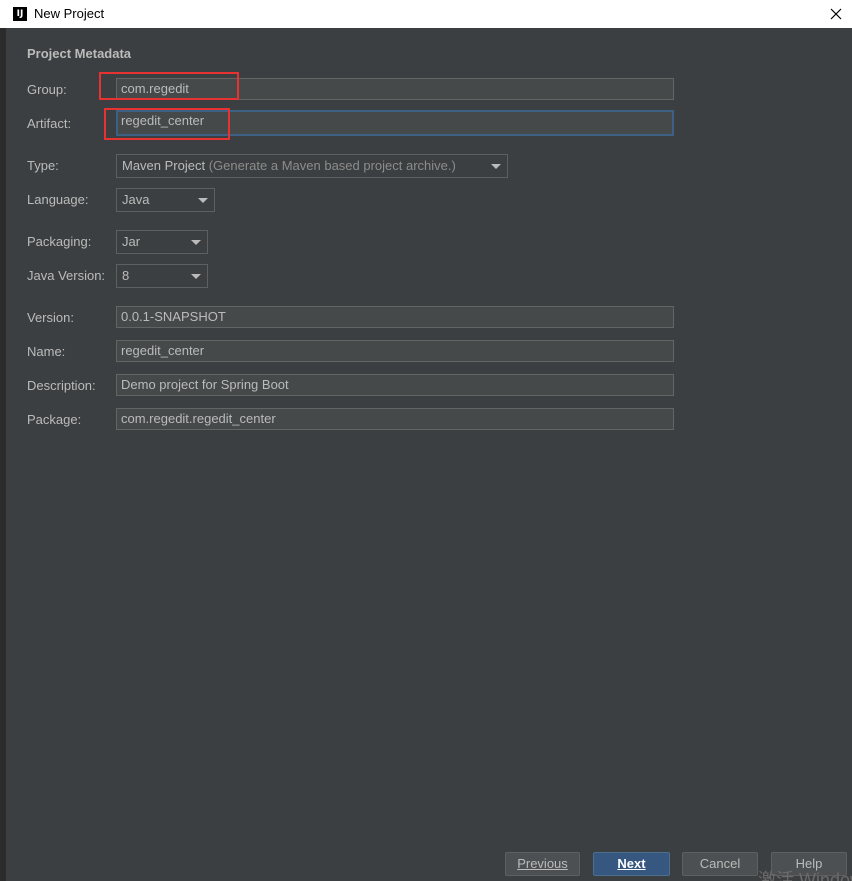  I want to click on close-button, so click(836, 14).